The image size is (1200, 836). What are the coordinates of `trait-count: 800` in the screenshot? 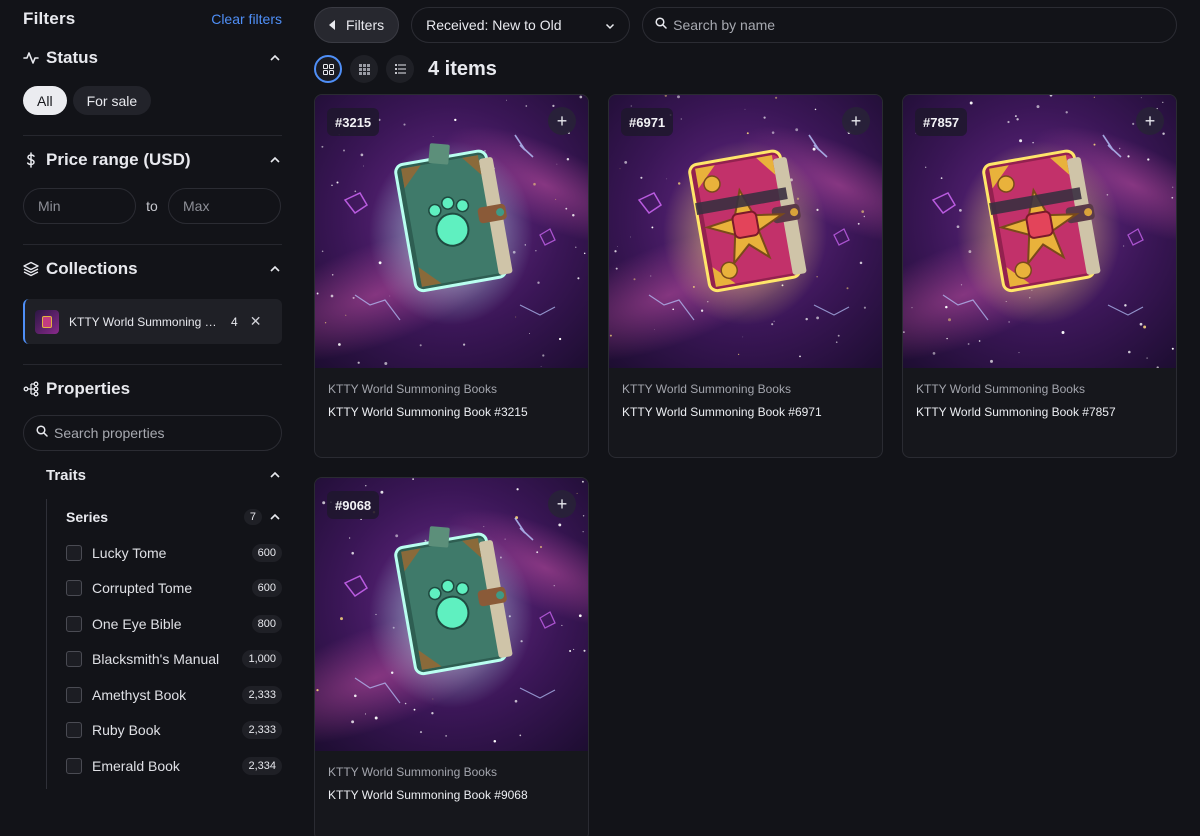 It's located at (266, 623).